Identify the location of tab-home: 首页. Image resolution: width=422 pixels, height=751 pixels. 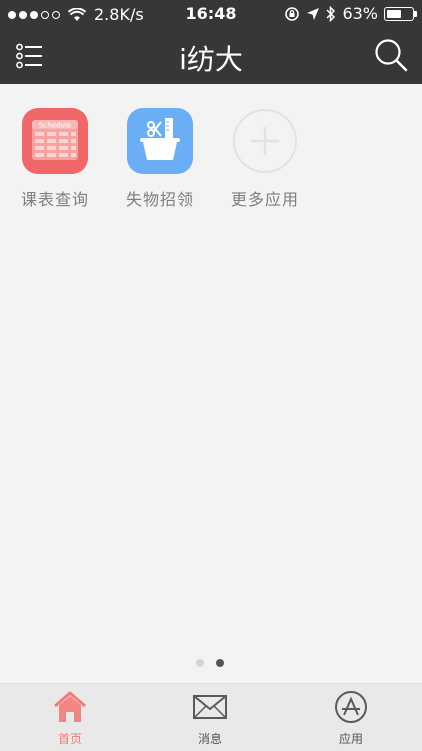
(70, 718).